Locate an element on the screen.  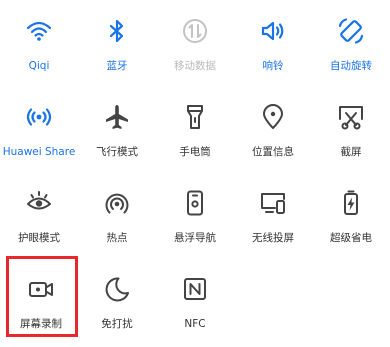
tile-huawei-share: Huawei Share is located at coordinates (39, 128).